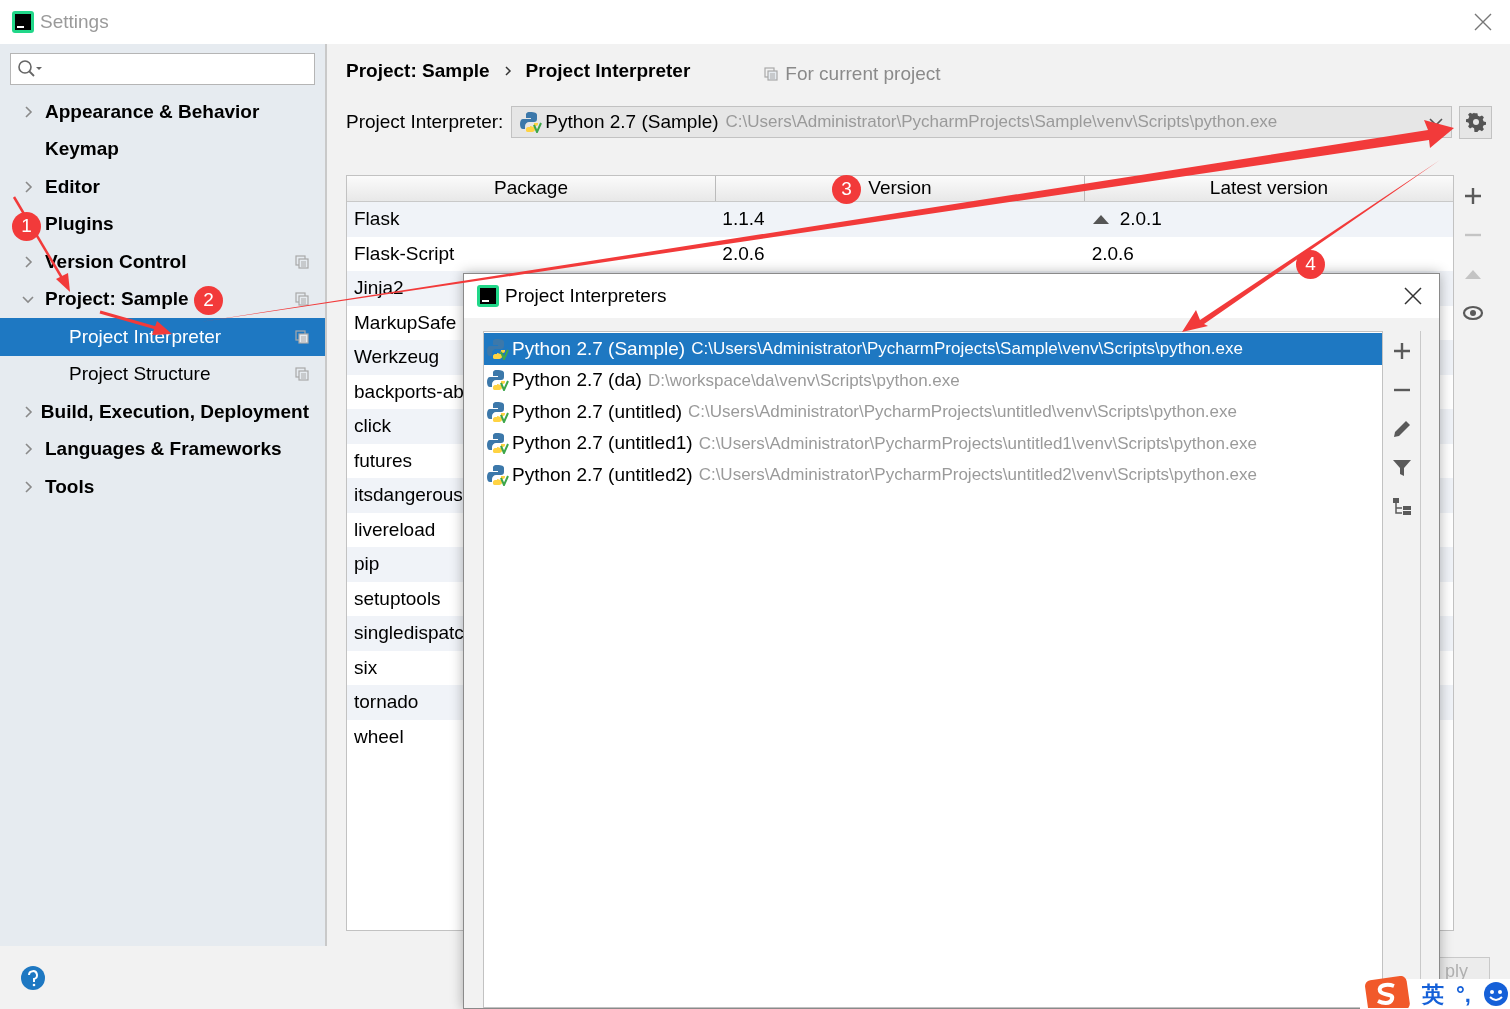  I want to click on copy-icon, so click(771, 74).